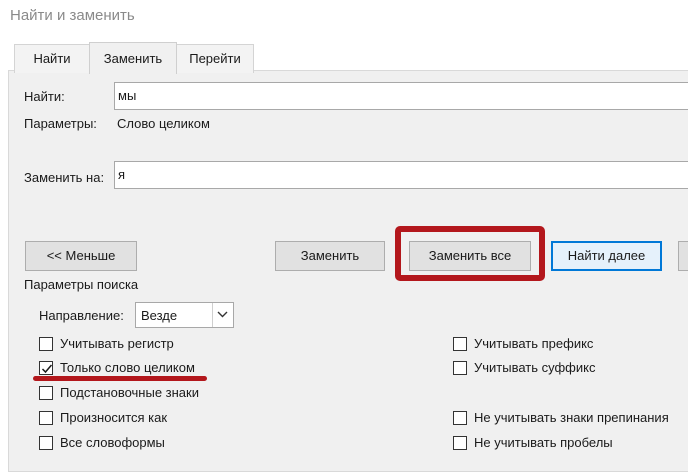 The height and width of the screenshot is (472, 688). Describe the element at coordinates (460, 418) in the screenshot. I see `ignore-punctuation-checkbox` at that location.